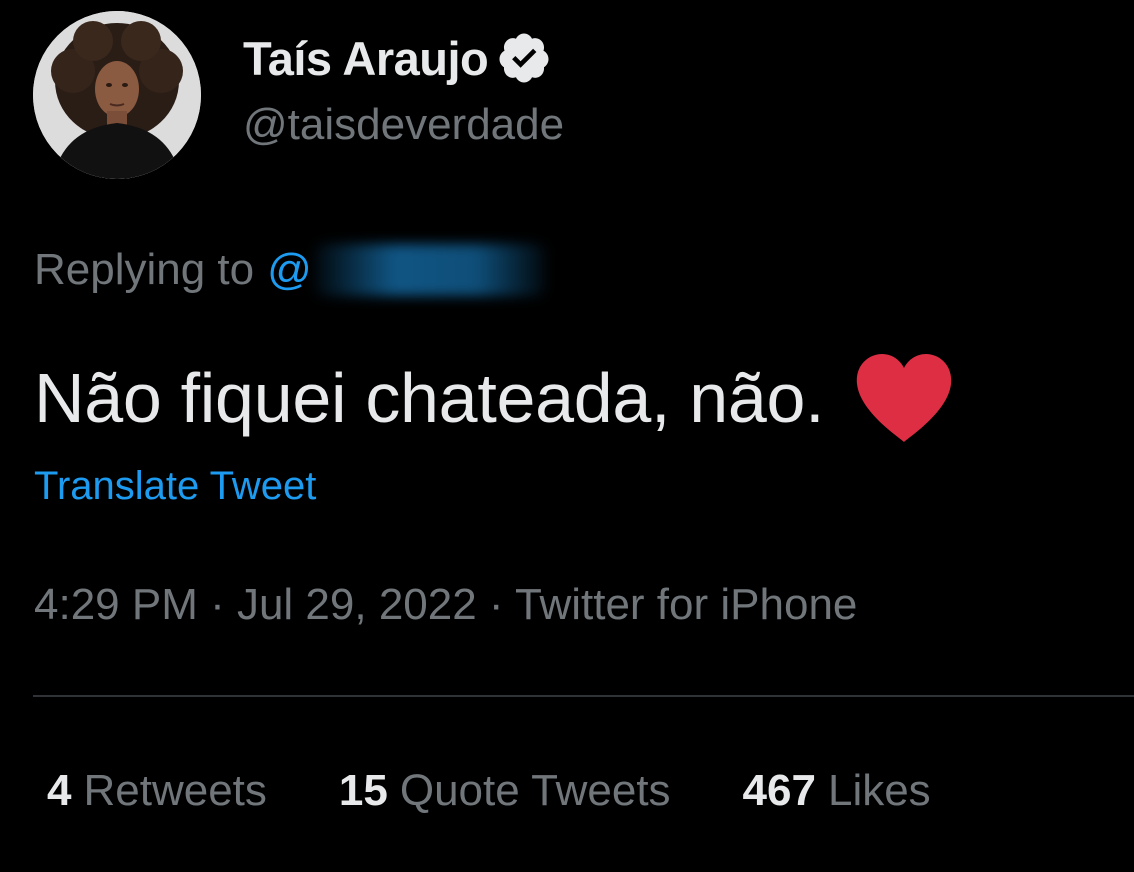 This screenshot has width=1134, height=872. Describe the element at coordinates (175, 790) in the screenshot. I see `retweets-label: Retweets` at that location.